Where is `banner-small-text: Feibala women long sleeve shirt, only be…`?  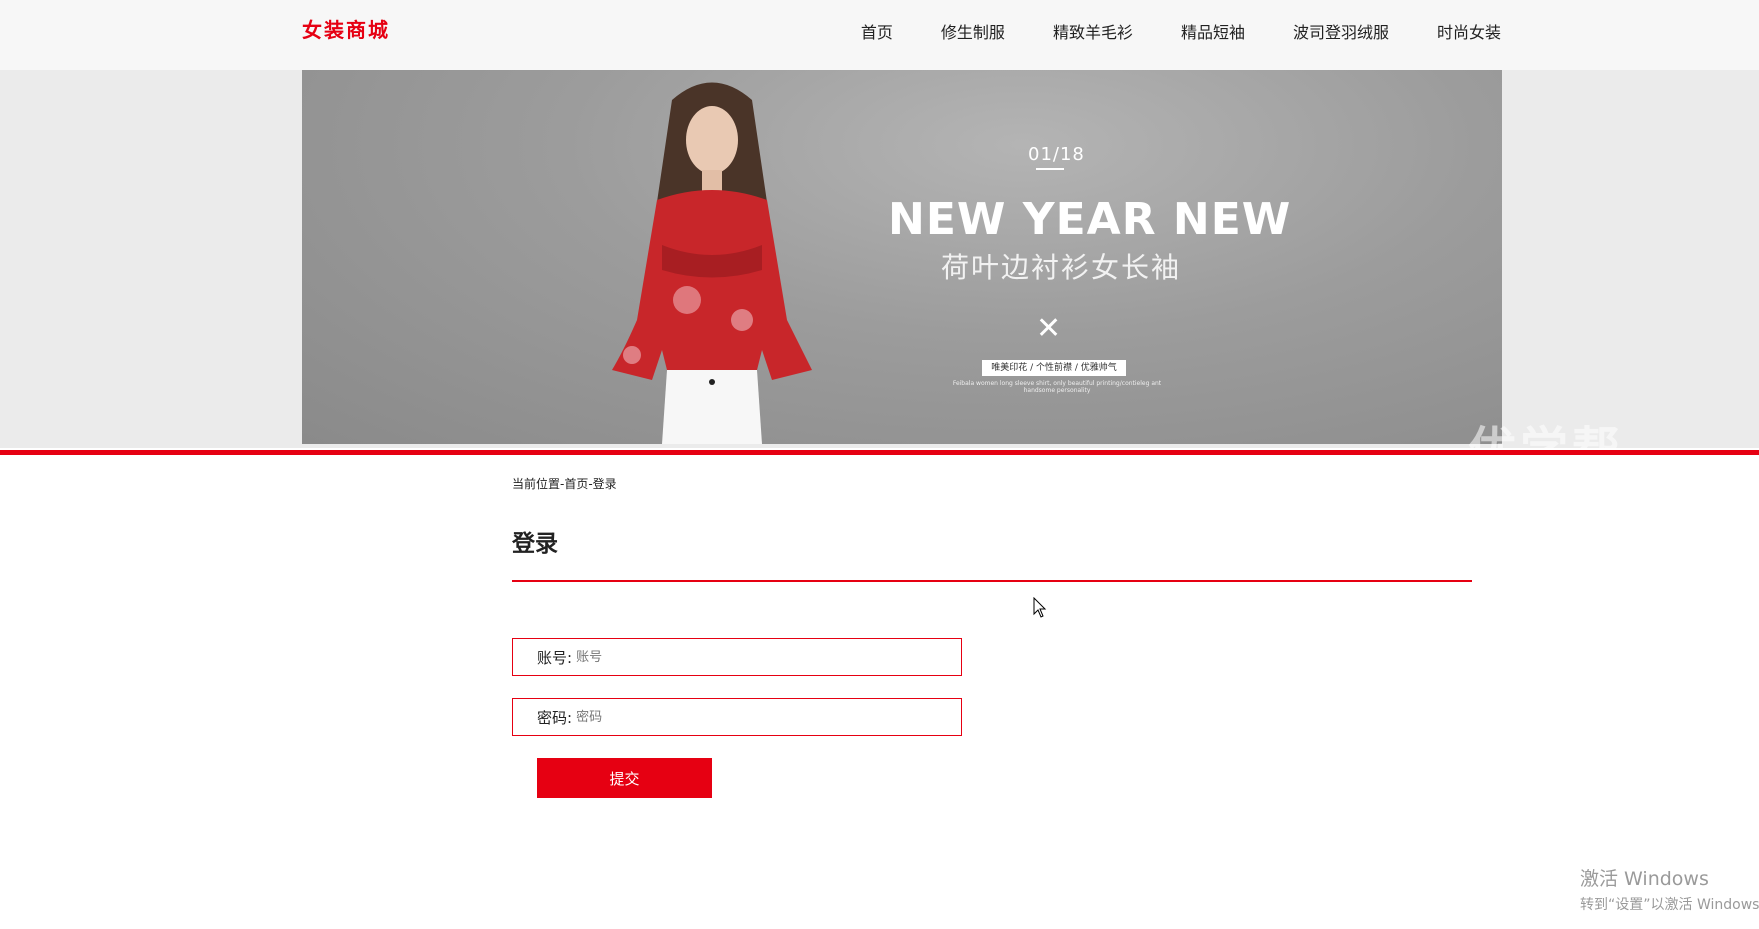
banner-small-text: Feibala women long sleeve shirt, only be… is located at coordinates (1057, 387).